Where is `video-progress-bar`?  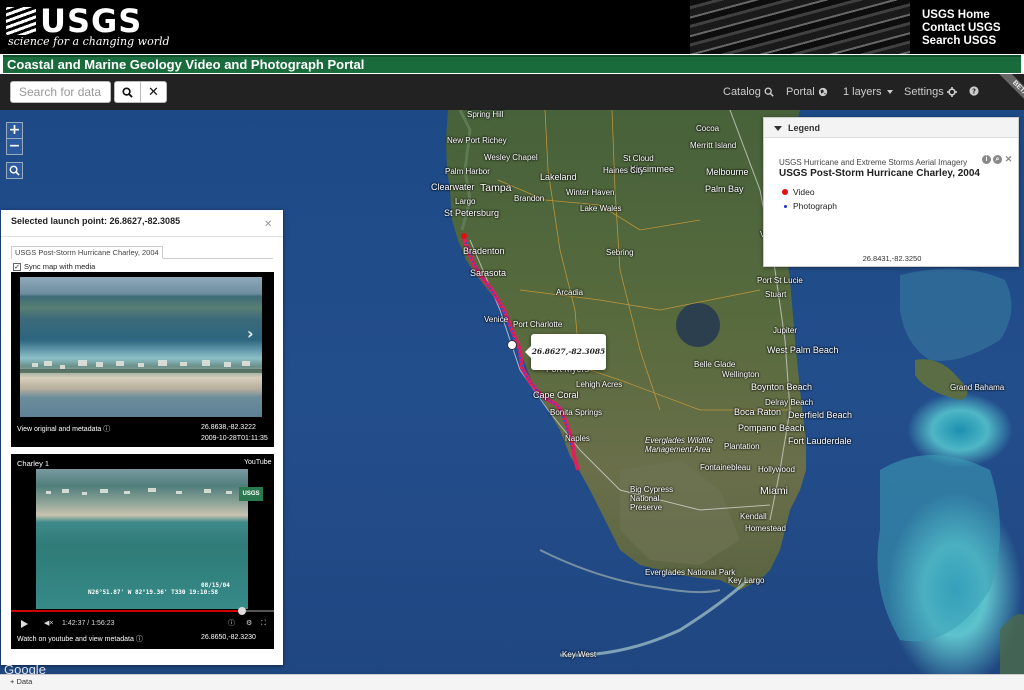
video-progress-bar is located at coordinates (142, 611).